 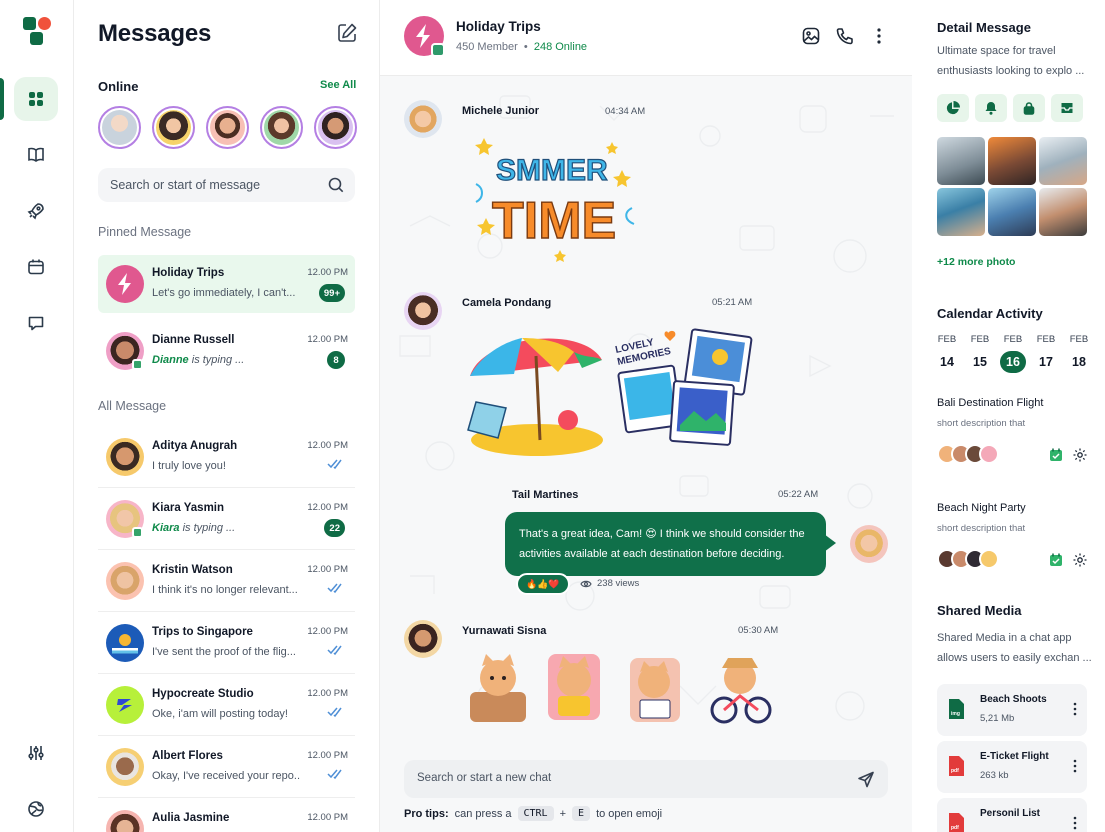 I want to click on app-logo-icon, so click(x=37, y=31).